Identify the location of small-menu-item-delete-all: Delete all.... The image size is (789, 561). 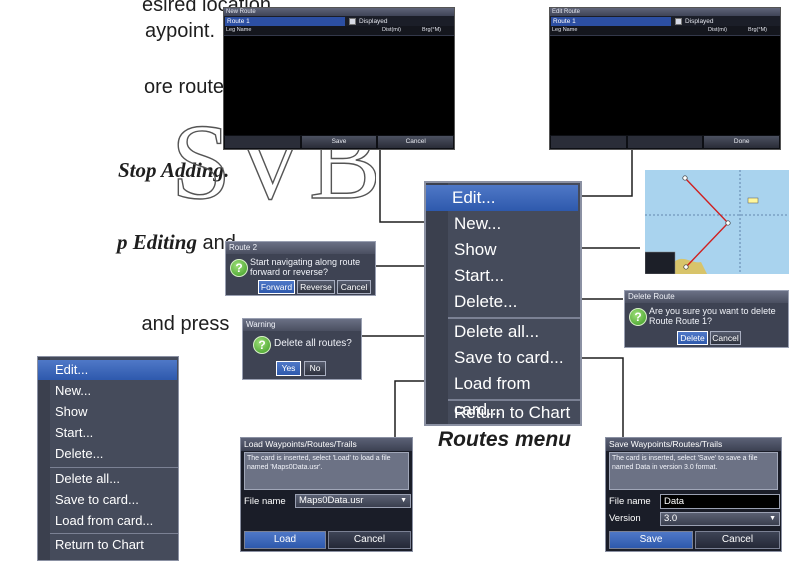
(114, 479).